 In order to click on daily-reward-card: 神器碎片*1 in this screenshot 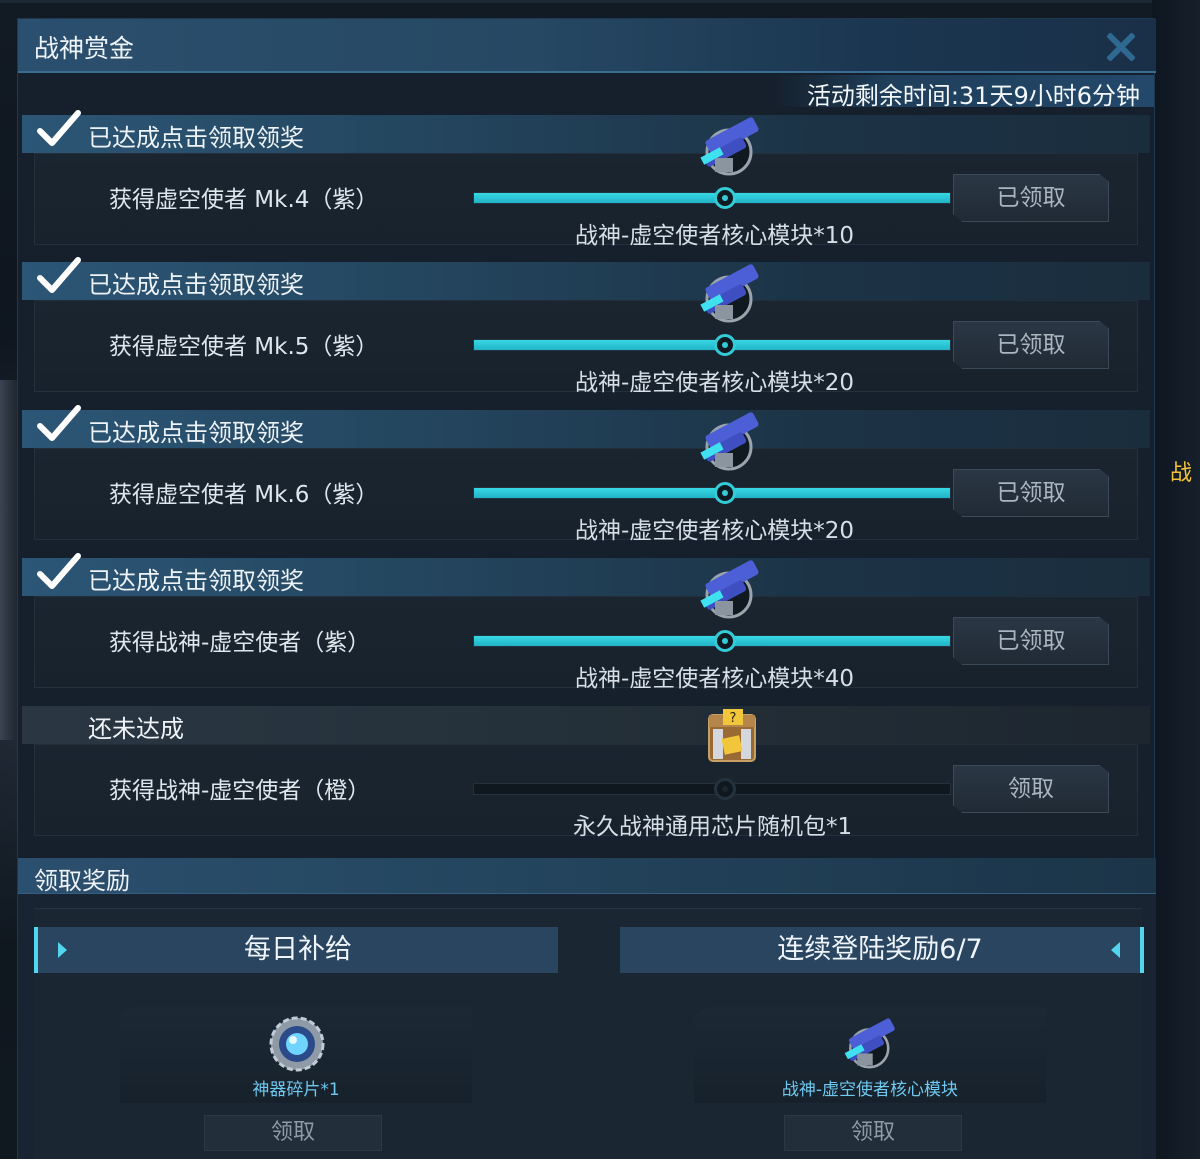, I will do `click(296, 1055)`.